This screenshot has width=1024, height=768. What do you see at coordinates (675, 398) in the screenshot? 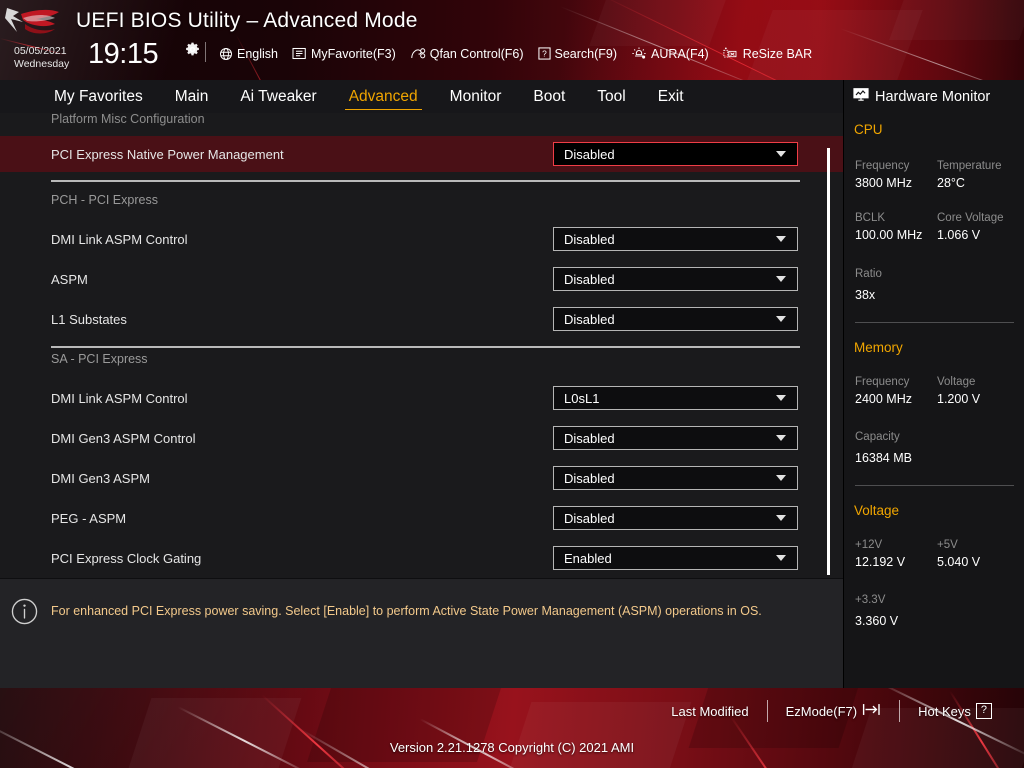
I see `setting-dropdown: L0sL1` at bounding box center [675, 398].